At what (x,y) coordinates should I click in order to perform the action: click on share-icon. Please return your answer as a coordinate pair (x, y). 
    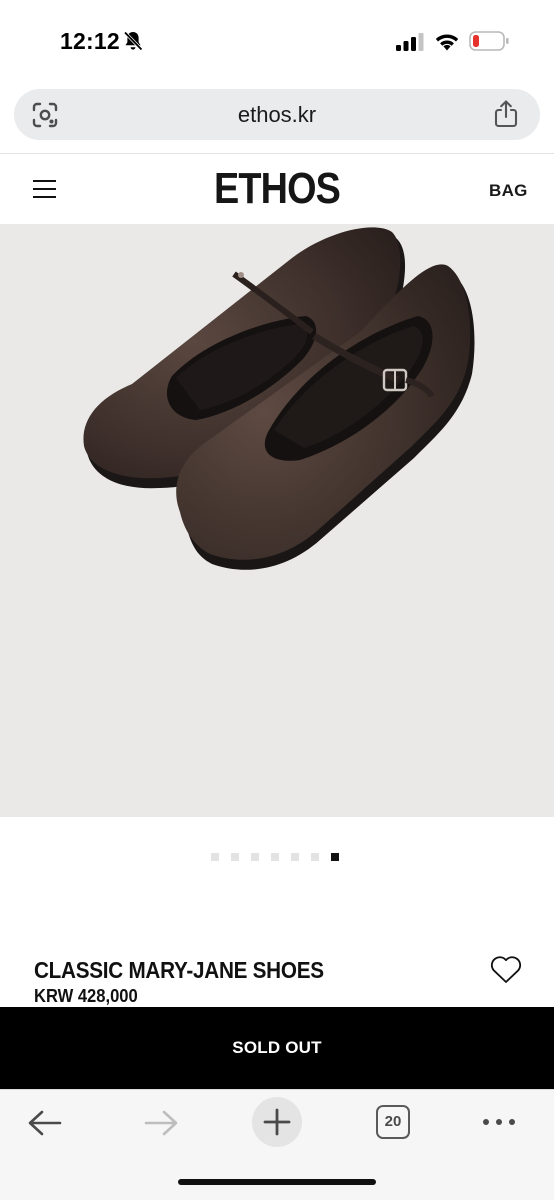
    Looking at the image, I should click on (506, 114).